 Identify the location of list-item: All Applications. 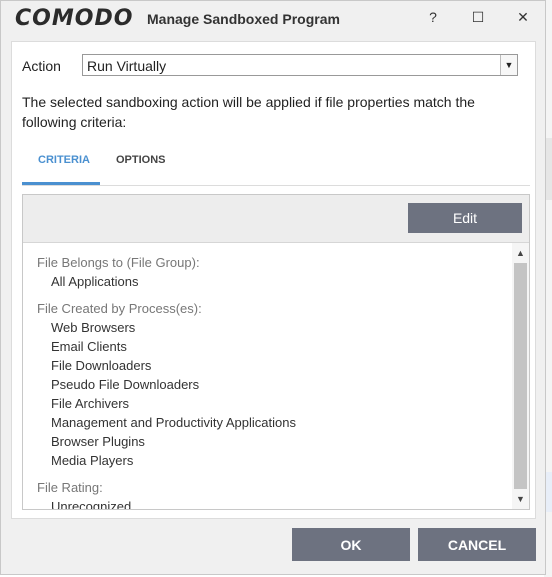
(95, 281).